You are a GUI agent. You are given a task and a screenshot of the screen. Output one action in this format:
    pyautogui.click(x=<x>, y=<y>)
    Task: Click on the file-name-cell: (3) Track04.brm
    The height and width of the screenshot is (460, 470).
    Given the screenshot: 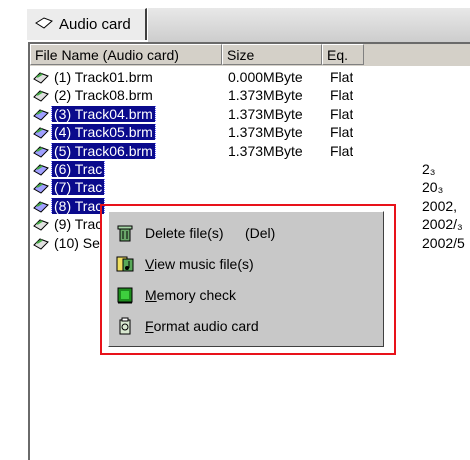 What is the action you would take?
    pyautogui.click(x=127, y=113)
    